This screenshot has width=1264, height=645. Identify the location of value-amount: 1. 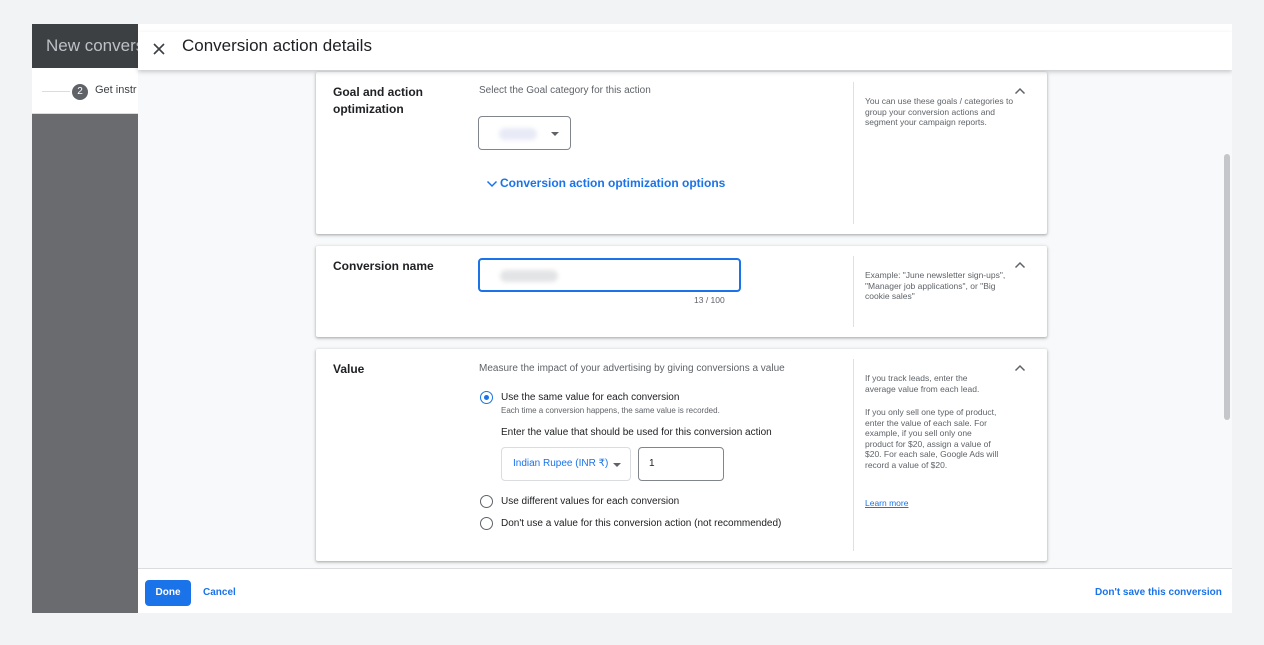
(652, 463).